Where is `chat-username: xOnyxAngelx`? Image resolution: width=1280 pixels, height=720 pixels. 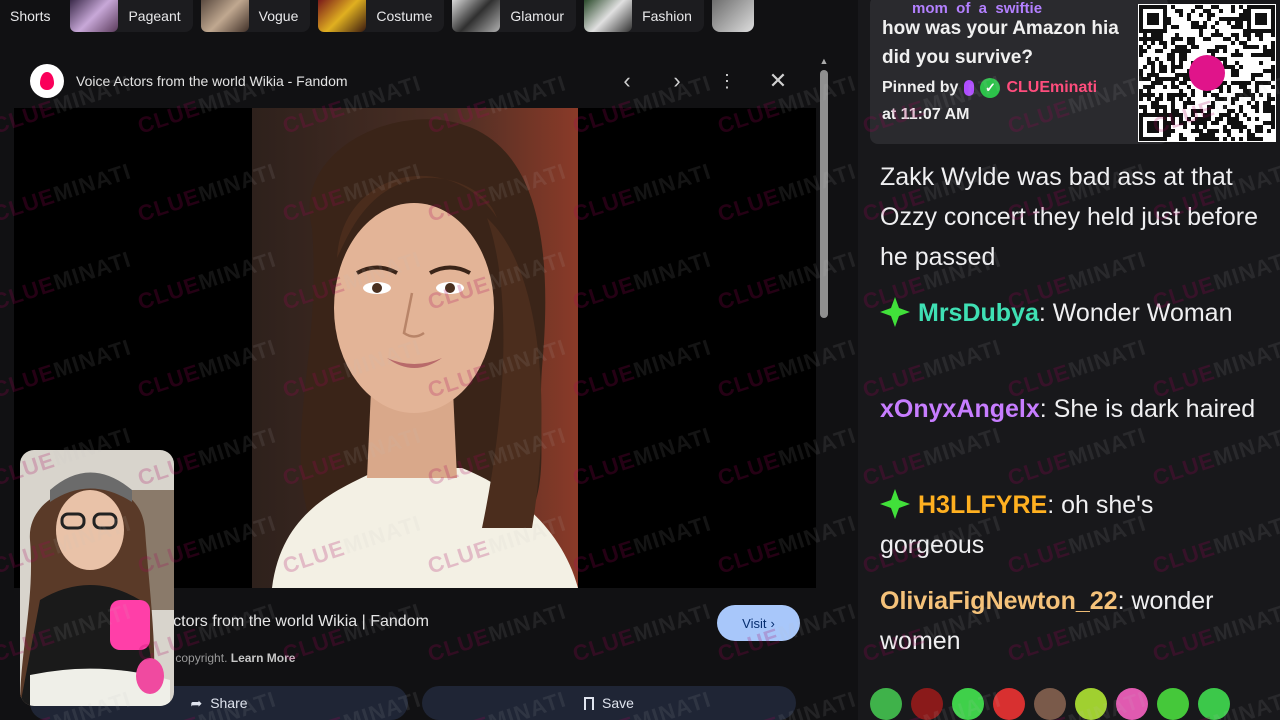 chat-username: xOnyxAngelx is located at coordinates (960, 409).